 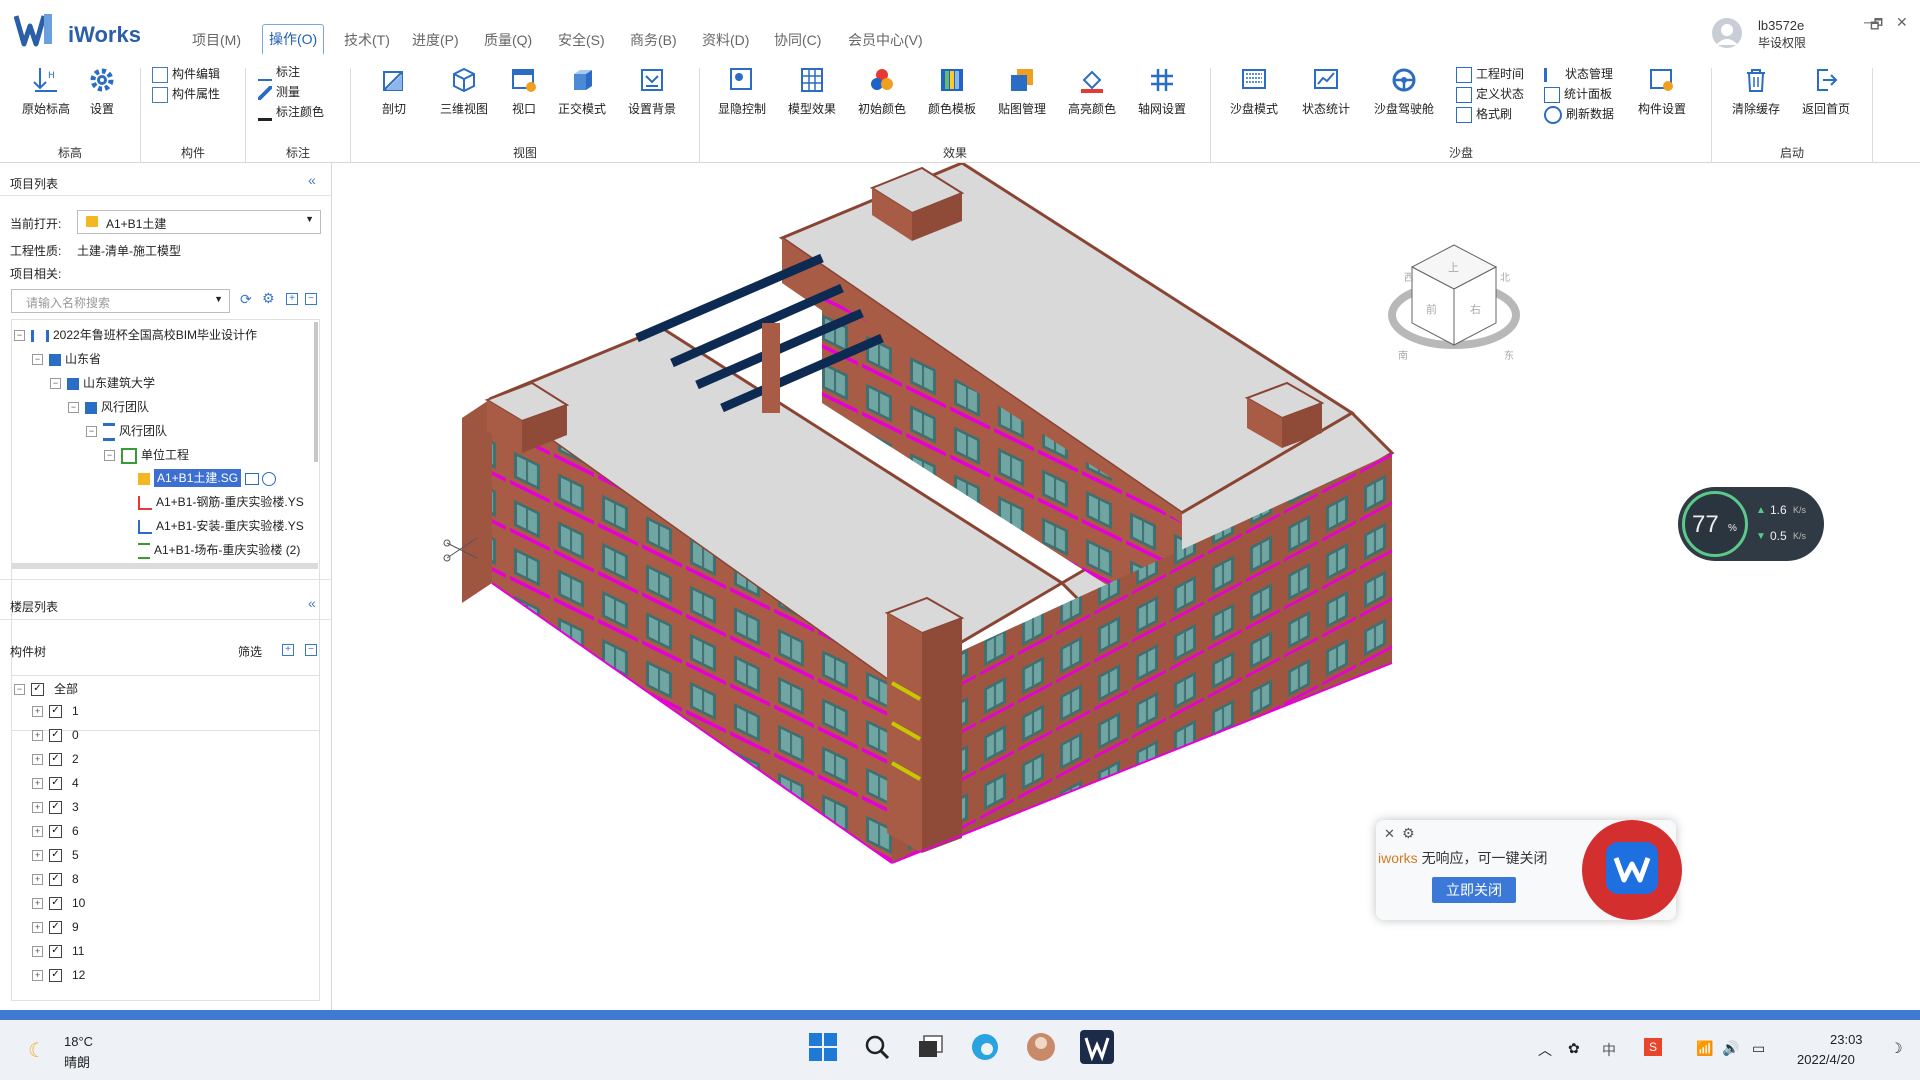 I want to click on tree-item: A1+B1-安装-重庆实验楼.YS, so click(x=221, y=525).